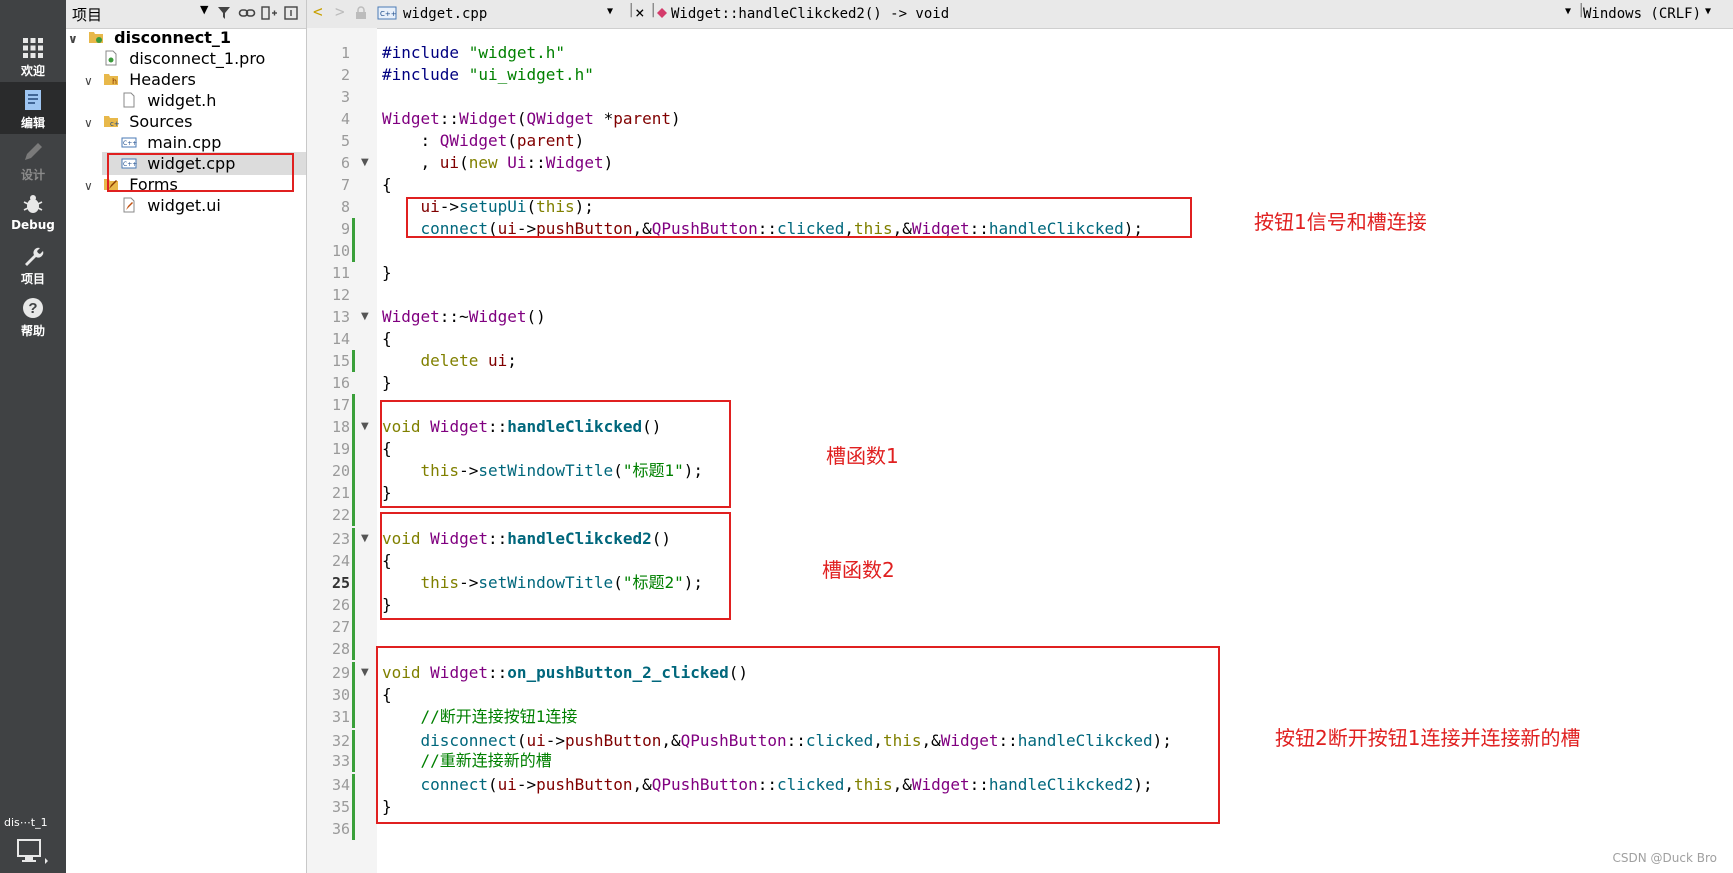 This screenshot has width=1733, height=873. Describe the element at coordinates (555, 566) in the screenshot. I see `highlight-box-slot2` at that location.